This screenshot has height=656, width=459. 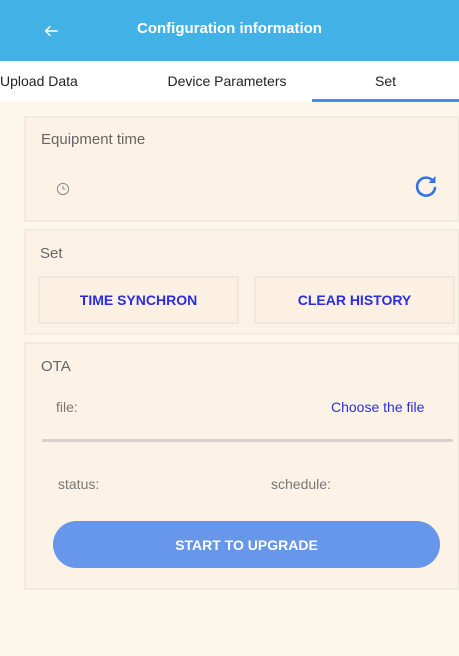 I want to click on button-label: START TO UPGRADE, so click(x=246, y=544).